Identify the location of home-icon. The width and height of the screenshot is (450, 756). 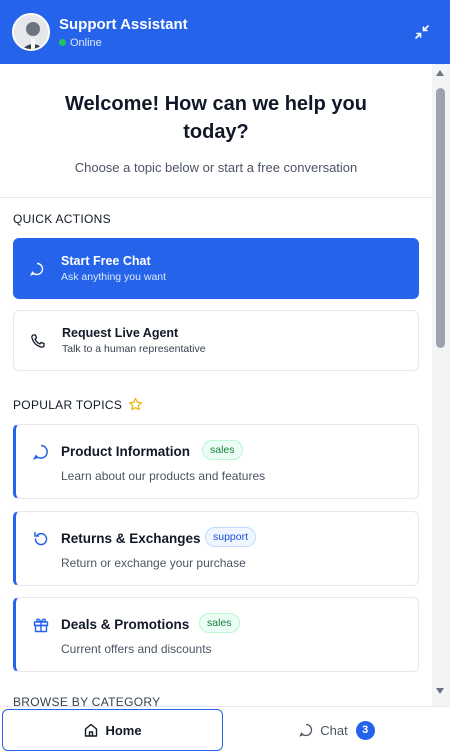
(91, 730).